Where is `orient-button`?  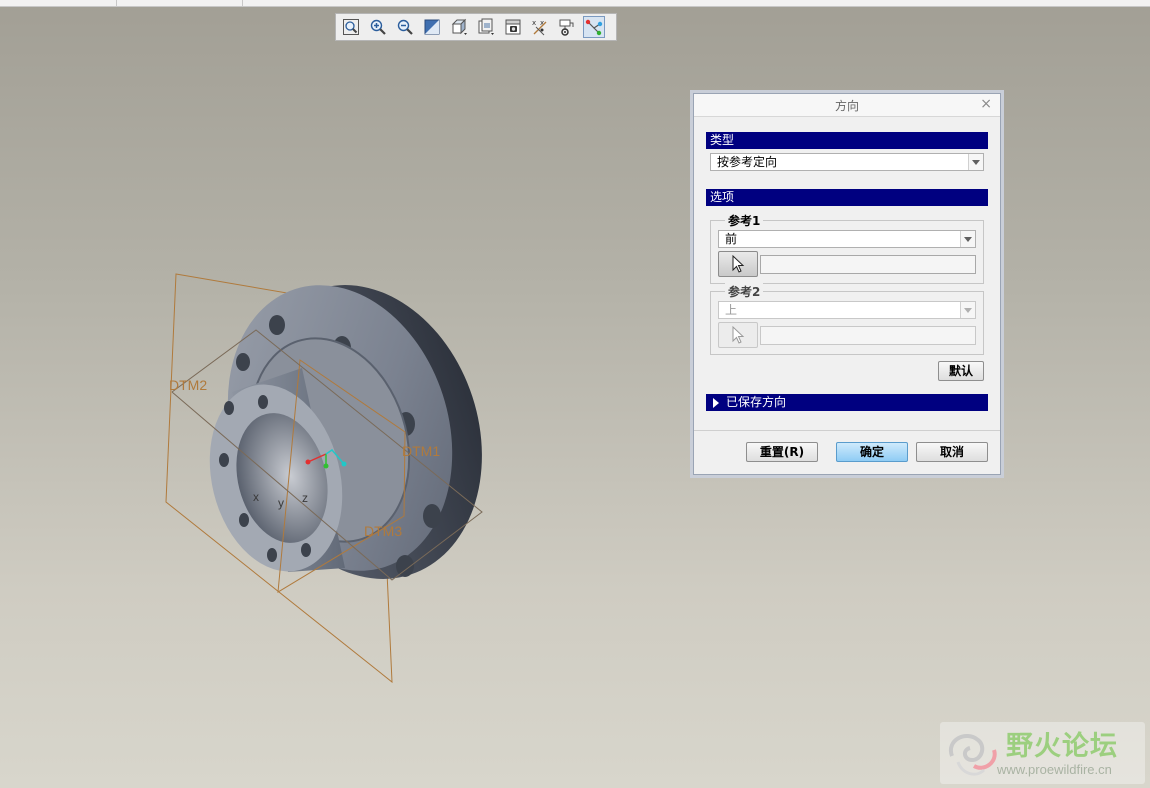 orient-button is located at coordinates (594, 27).